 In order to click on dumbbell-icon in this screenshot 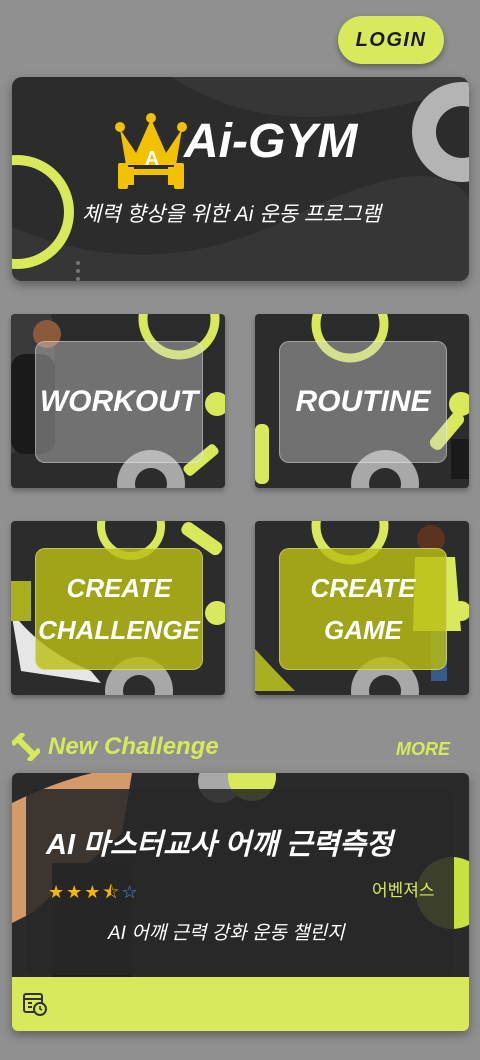, I will do `click(26, 747)`.